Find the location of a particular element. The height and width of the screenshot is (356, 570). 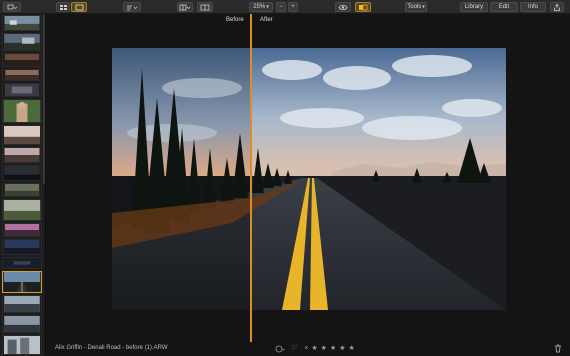

star-2: ★ is located at coordinates (324, 349).